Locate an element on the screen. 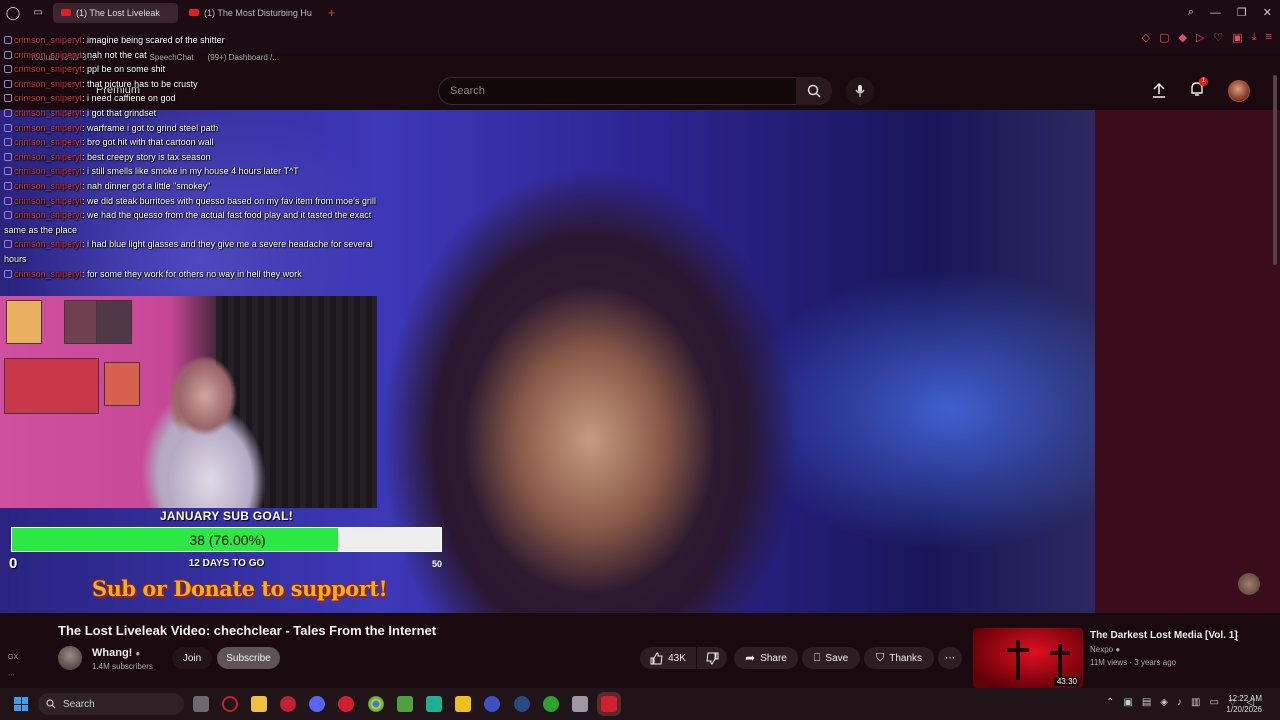 This screenshot has height=720, width=1280. microphone-icon: ♪ is located at coordinates (1179, 703).